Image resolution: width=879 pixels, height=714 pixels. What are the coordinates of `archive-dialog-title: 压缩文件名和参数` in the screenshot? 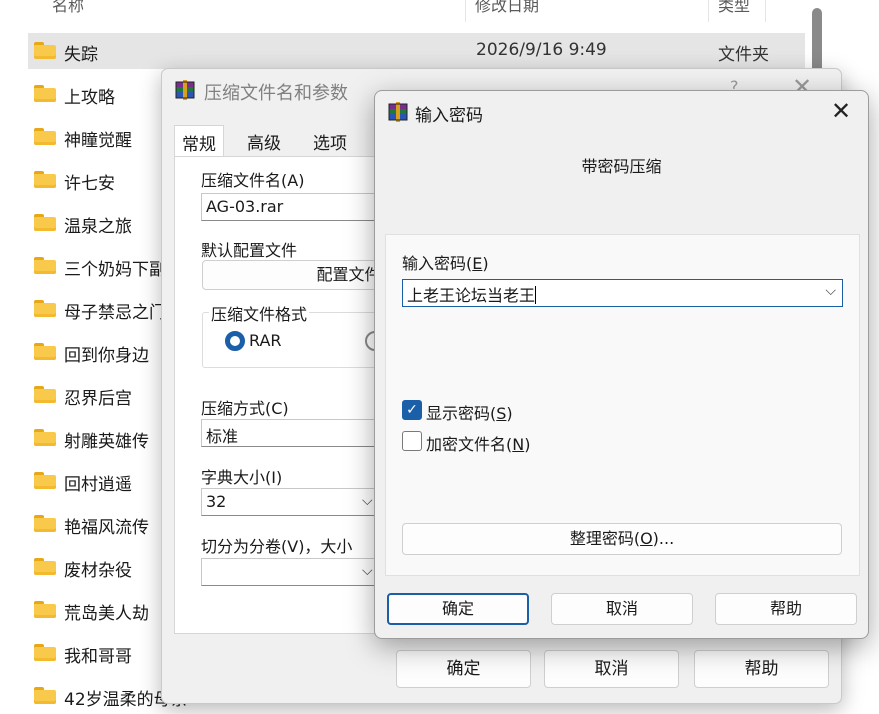 It's located at (276, 93).